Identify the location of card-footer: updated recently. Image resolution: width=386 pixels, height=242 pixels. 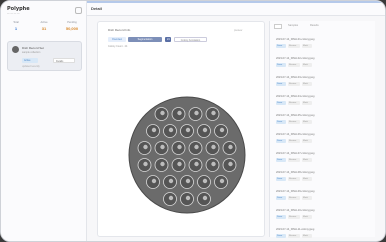
(31, 66).